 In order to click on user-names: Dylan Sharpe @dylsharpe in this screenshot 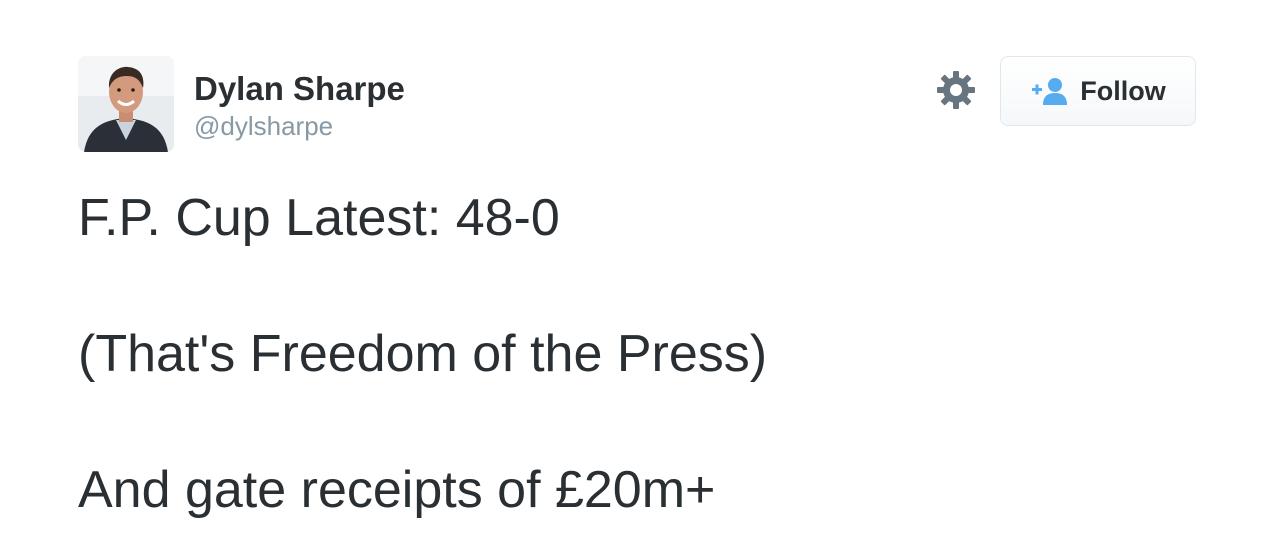, I will do `click(299, 106)`.